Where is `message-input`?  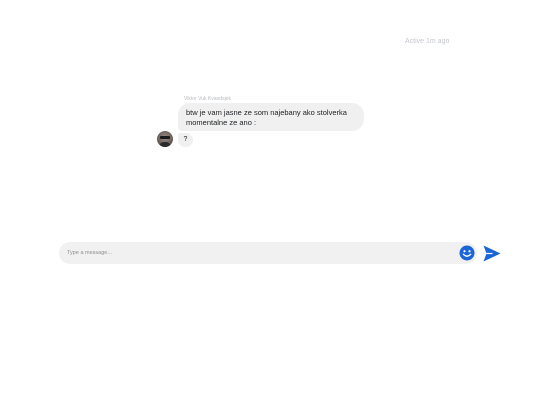
message-input is located at coordinates (257, 253).